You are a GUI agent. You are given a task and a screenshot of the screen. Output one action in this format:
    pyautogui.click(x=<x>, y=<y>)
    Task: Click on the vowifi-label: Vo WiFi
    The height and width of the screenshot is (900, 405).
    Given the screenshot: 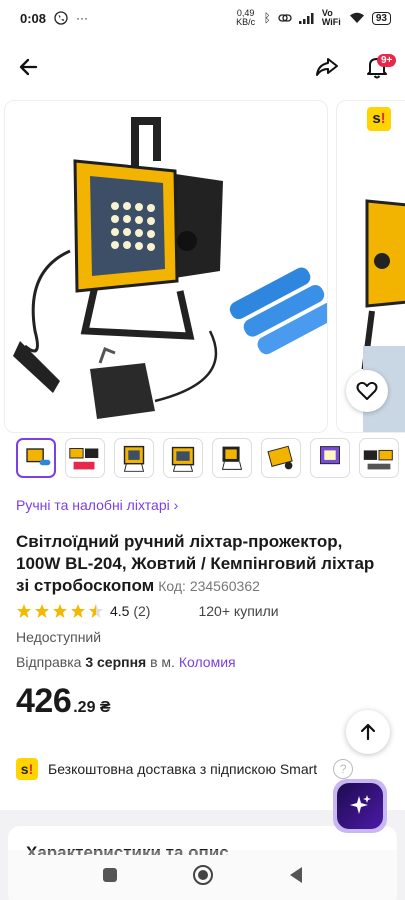 What is the action you would take?
    pyautogui.click(x=331, y=17)
    